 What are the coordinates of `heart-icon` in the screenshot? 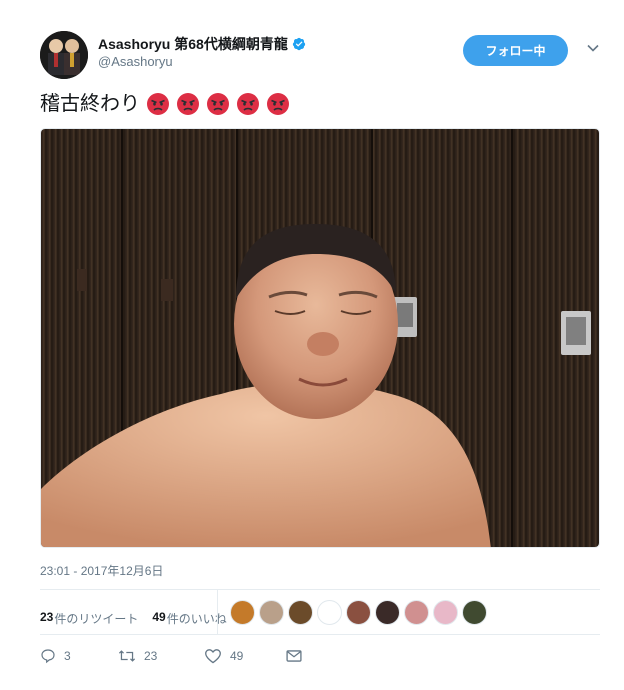 It's located at (213, 656).